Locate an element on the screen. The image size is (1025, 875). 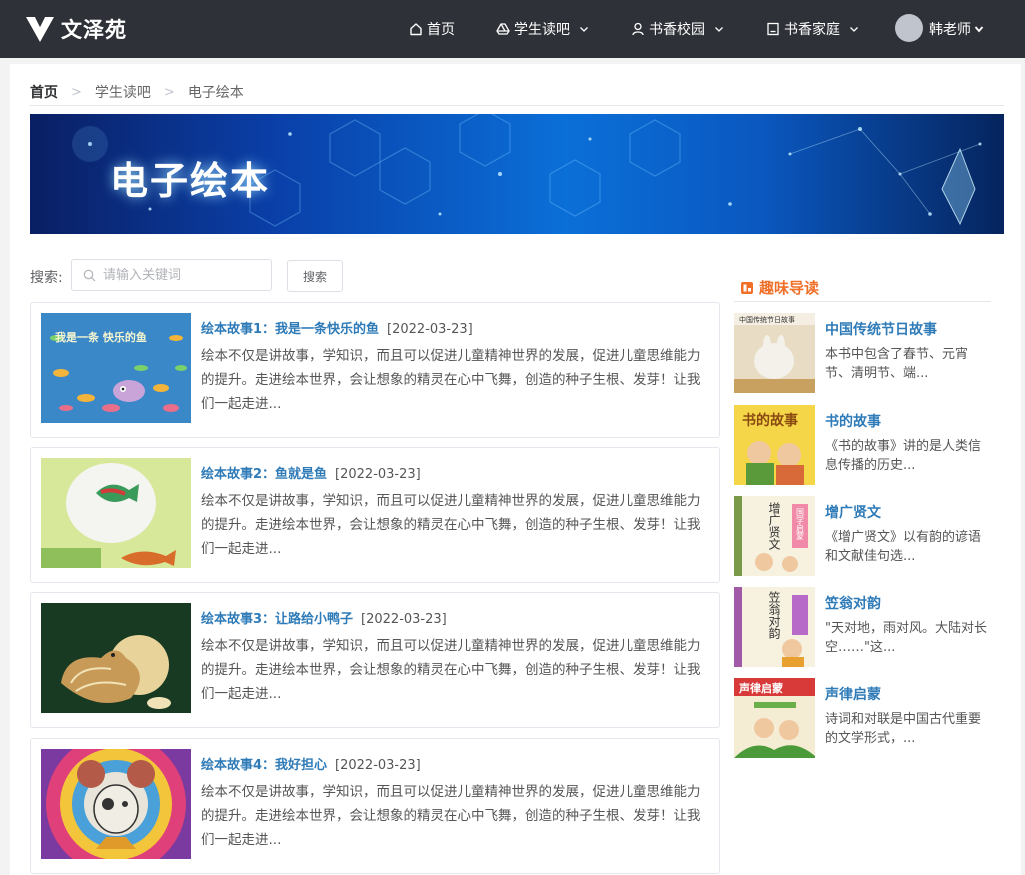
home-icon is located at coordinates (416, 29).